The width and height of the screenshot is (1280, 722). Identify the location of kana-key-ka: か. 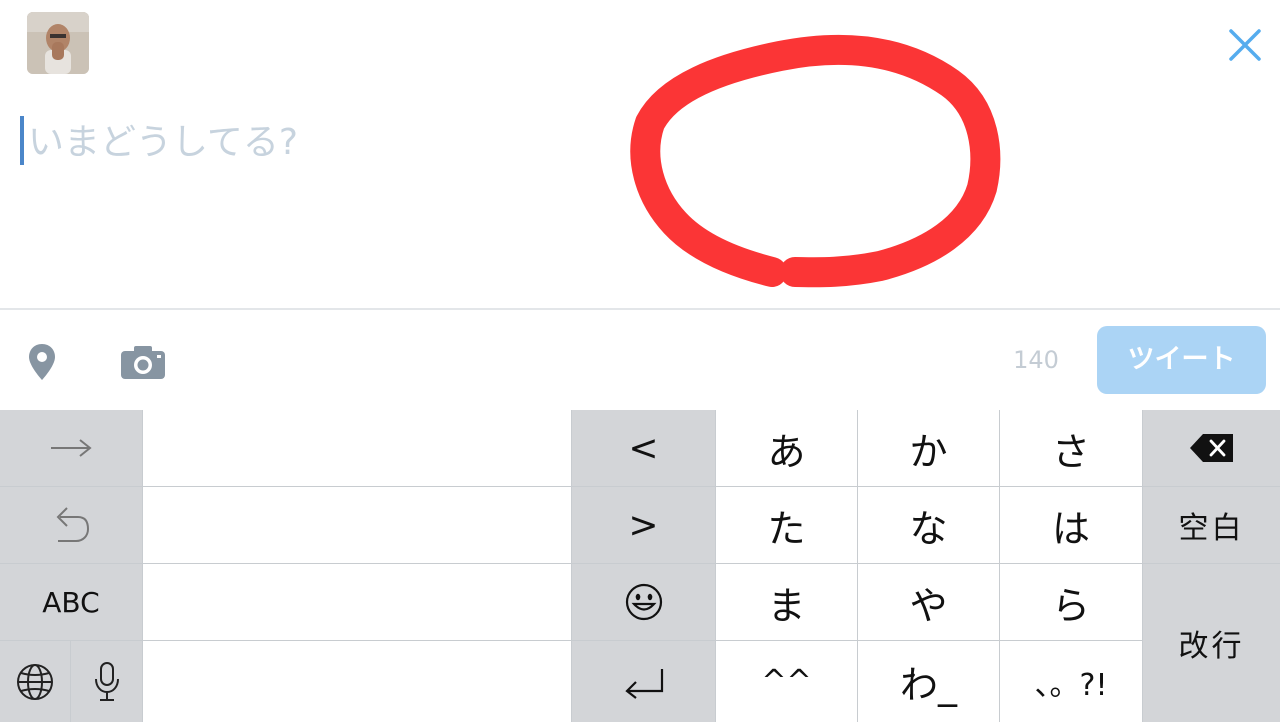
(928, 448).